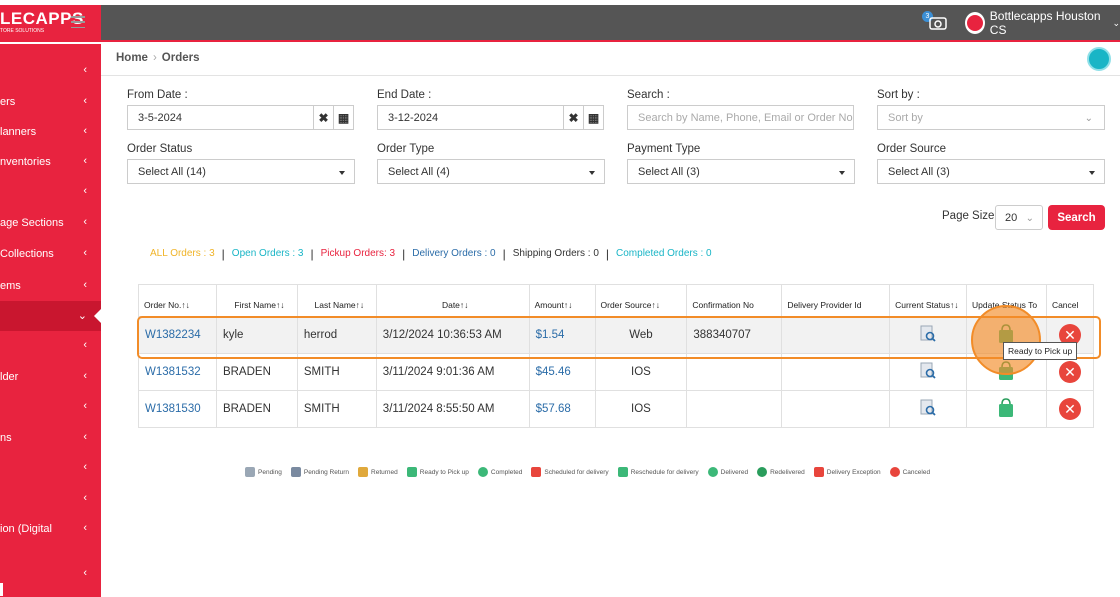  What do you see at coordinates (836, 335) in the screenshot?
I see `provider-cell` at bounding box center [836, 335].